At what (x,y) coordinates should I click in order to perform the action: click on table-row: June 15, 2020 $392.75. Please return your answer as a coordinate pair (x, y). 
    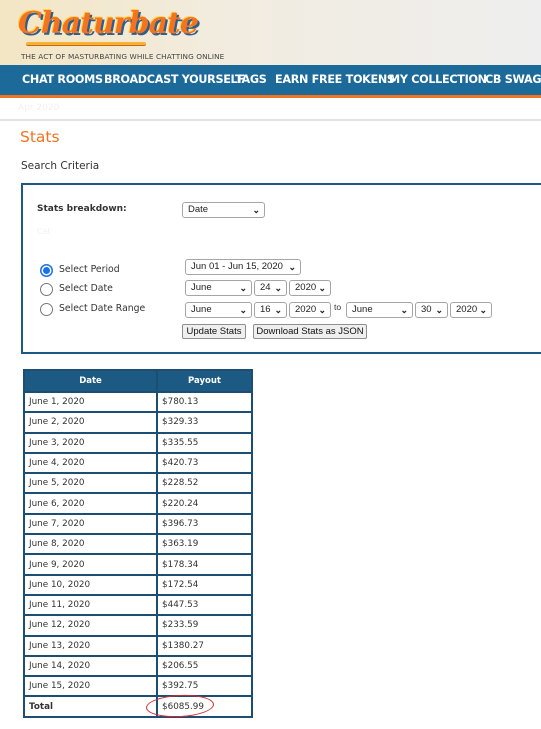
    Looking at the image, I should click on (138, 686).